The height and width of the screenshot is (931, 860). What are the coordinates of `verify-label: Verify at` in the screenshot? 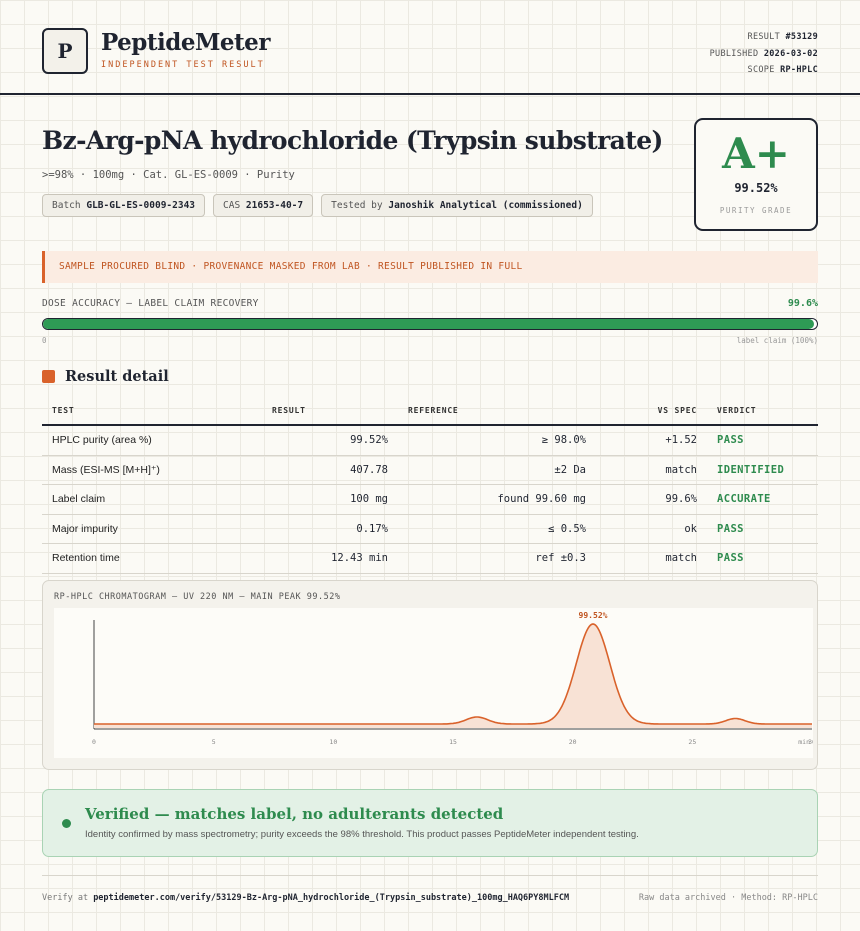 It's located at (65, 898).